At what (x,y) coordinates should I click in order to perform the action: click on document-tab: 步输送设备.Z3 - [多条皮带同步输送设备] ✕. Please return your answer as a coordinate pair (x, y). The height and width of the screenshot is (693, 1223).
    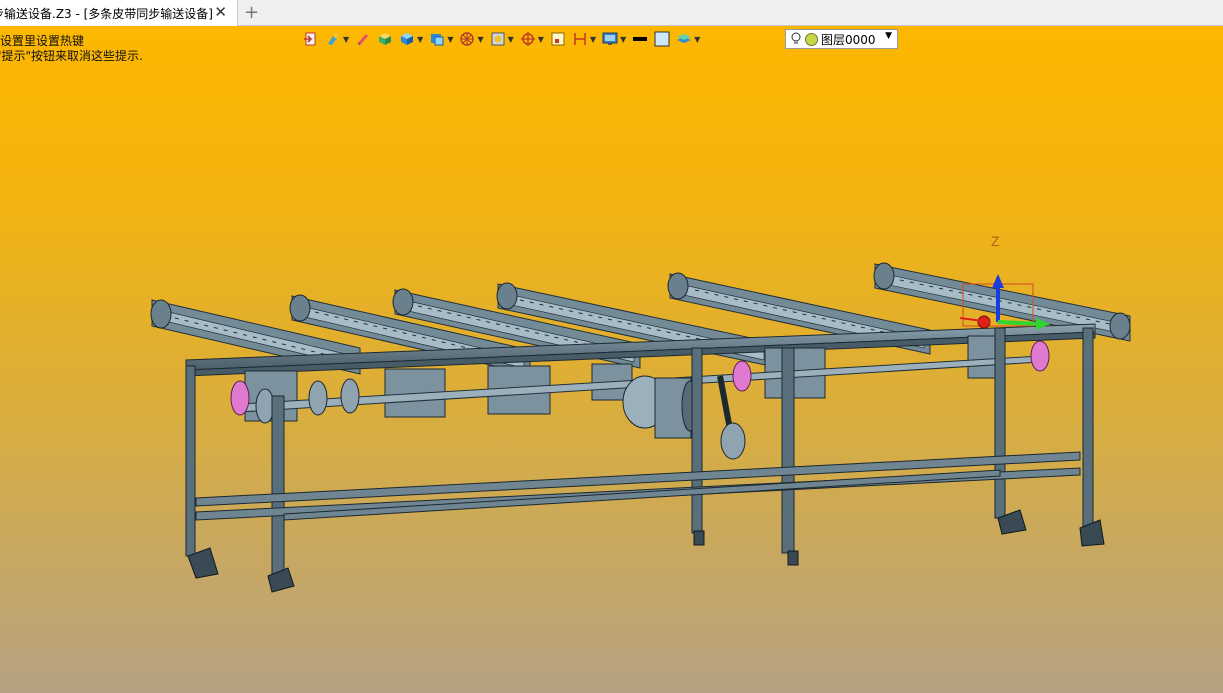
    Looking at the image, I should click on (119, 13).